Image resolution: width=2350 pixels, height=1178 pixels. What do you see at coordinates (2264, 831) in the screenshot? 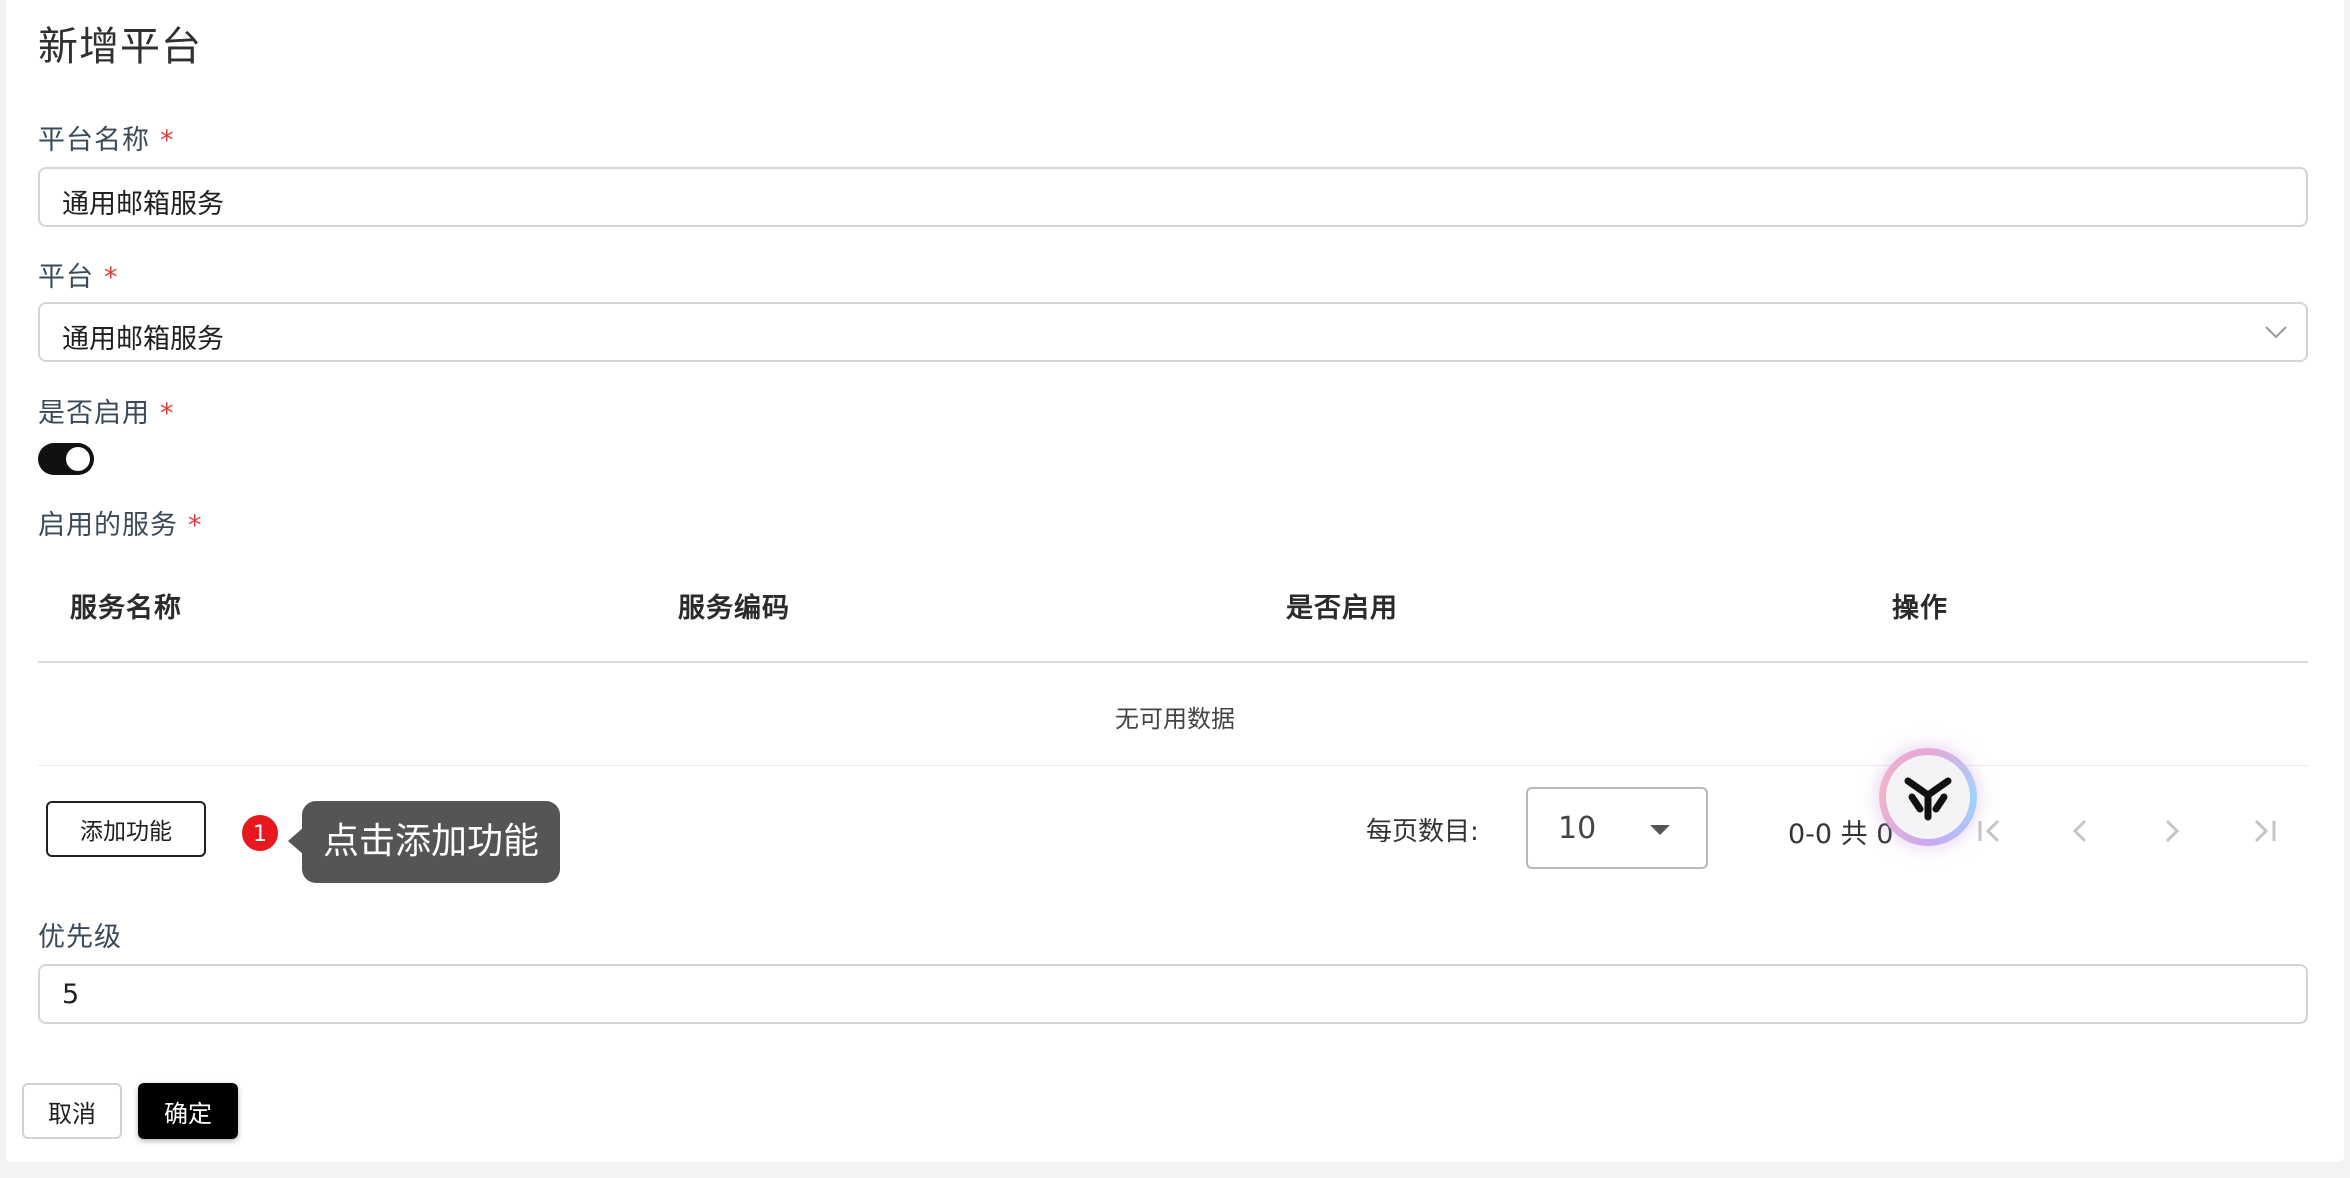
I see `last-page-icon` at bounding box center [2264, 831].